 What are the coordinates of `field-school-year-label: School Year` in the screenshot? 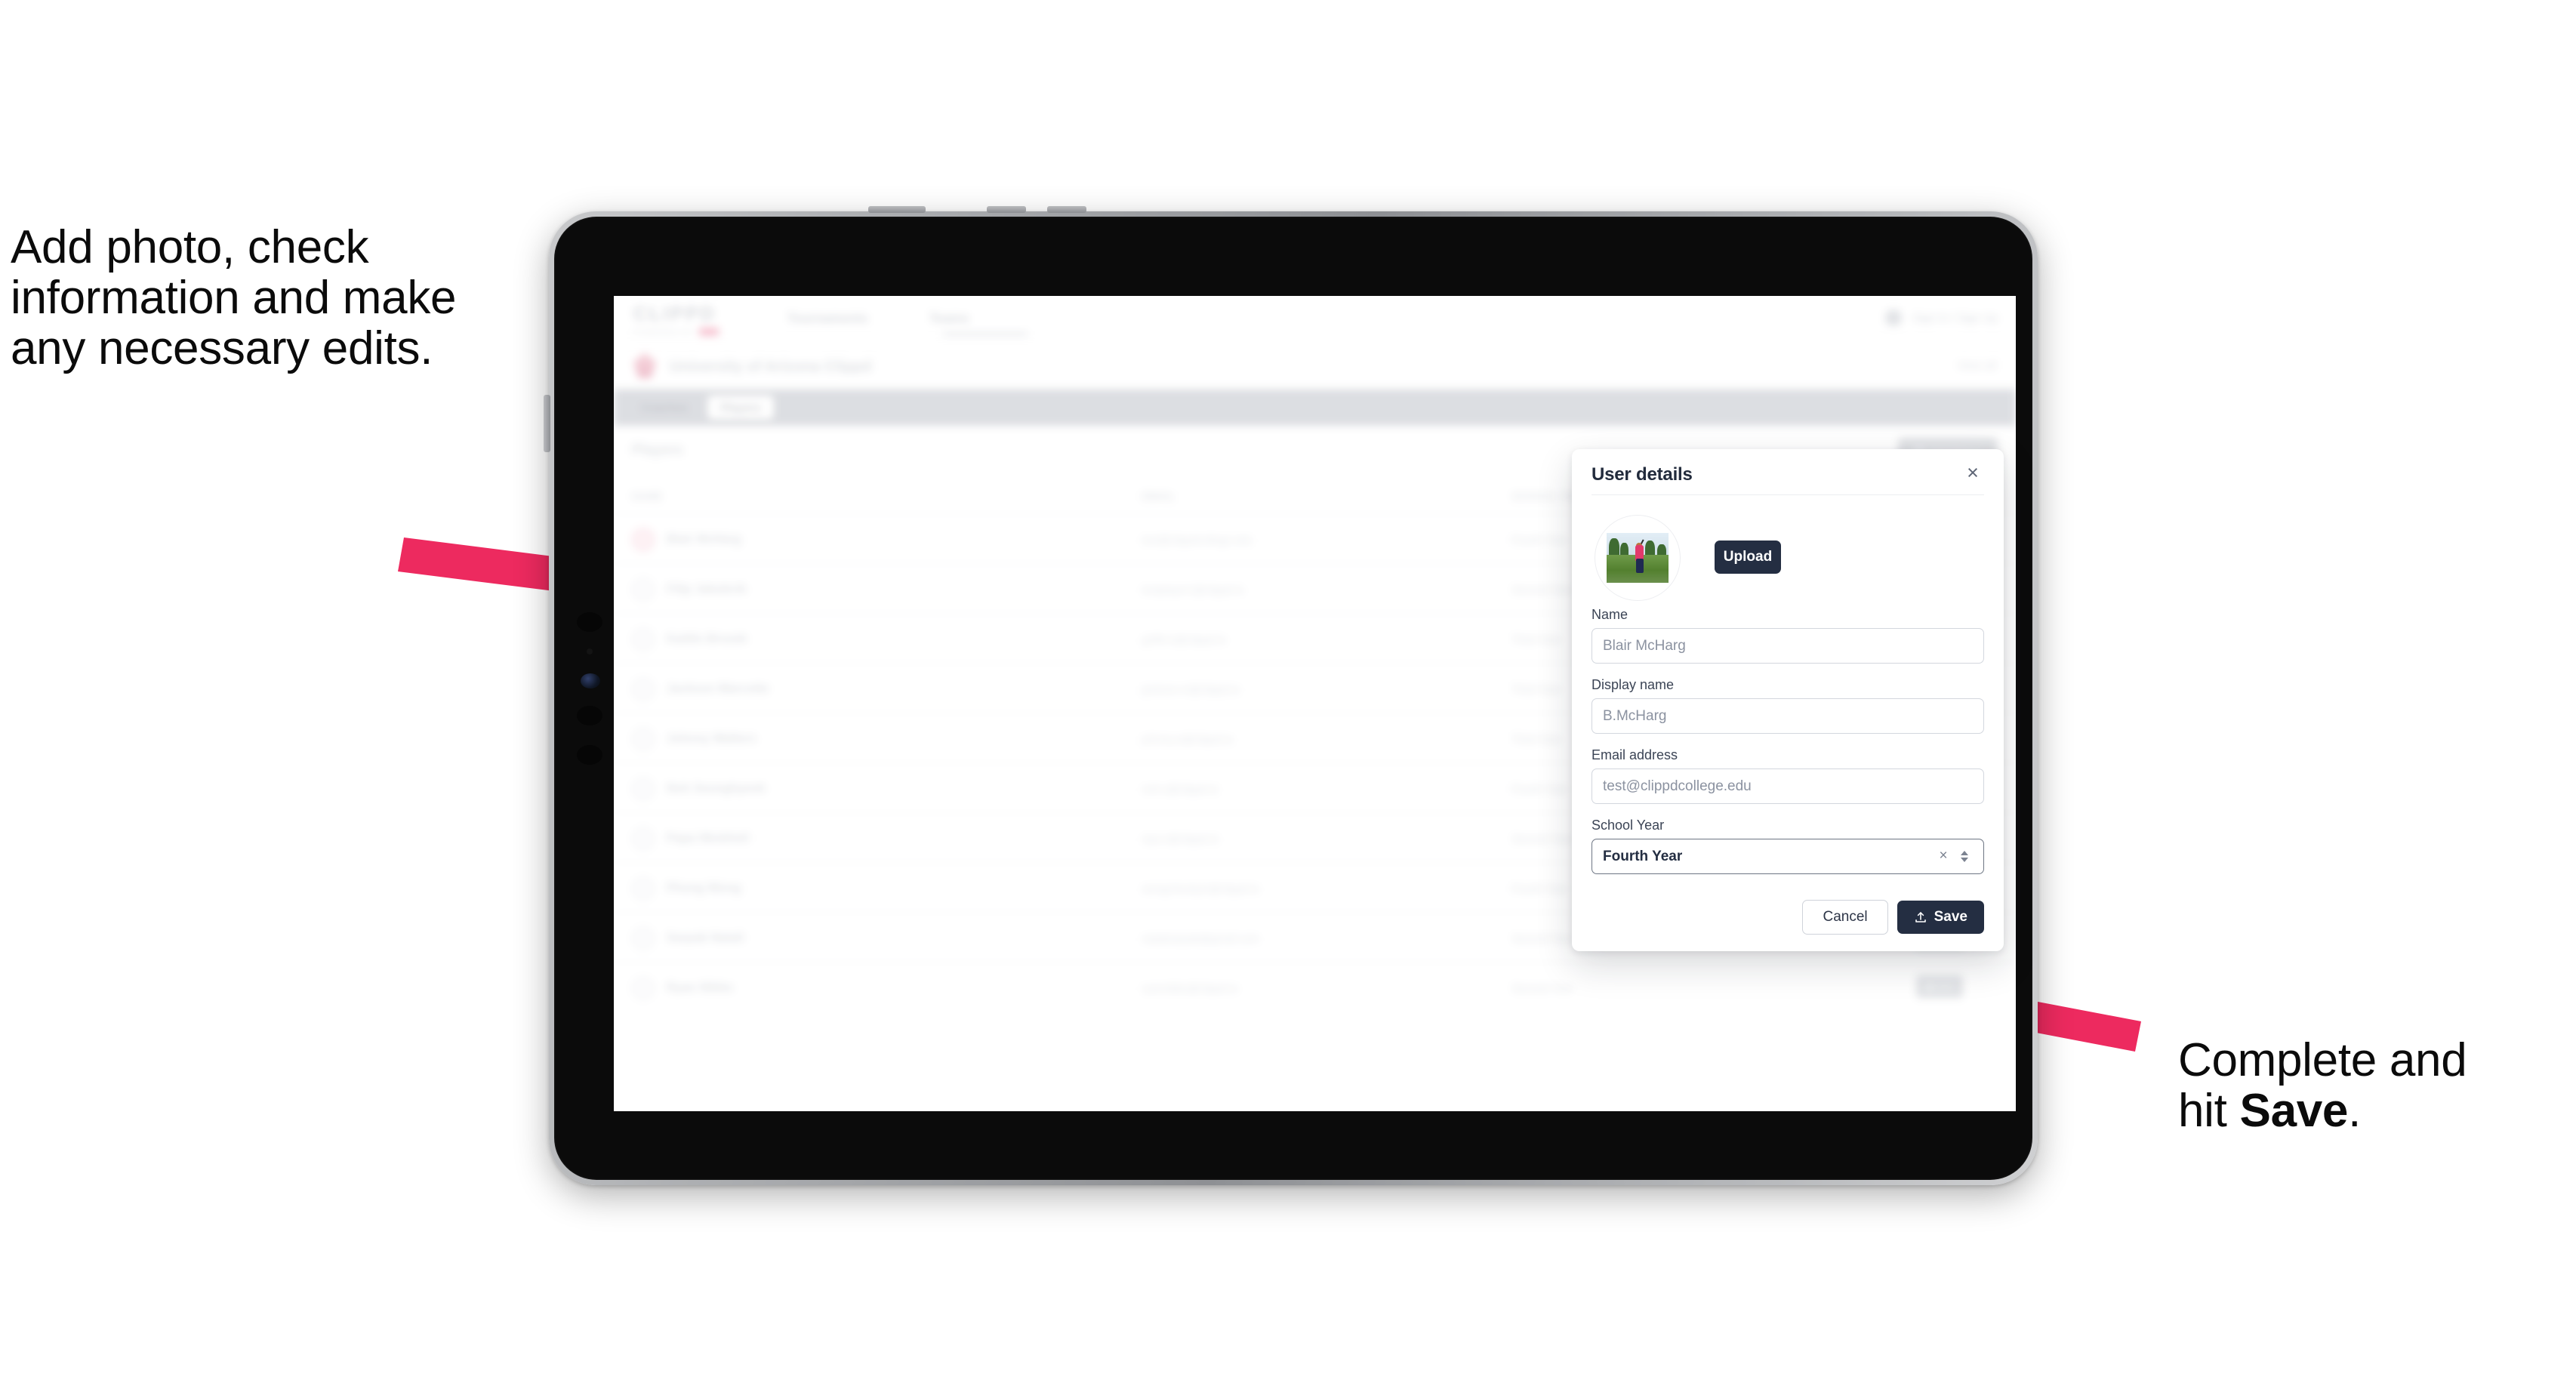 It's located at (1629, 825).